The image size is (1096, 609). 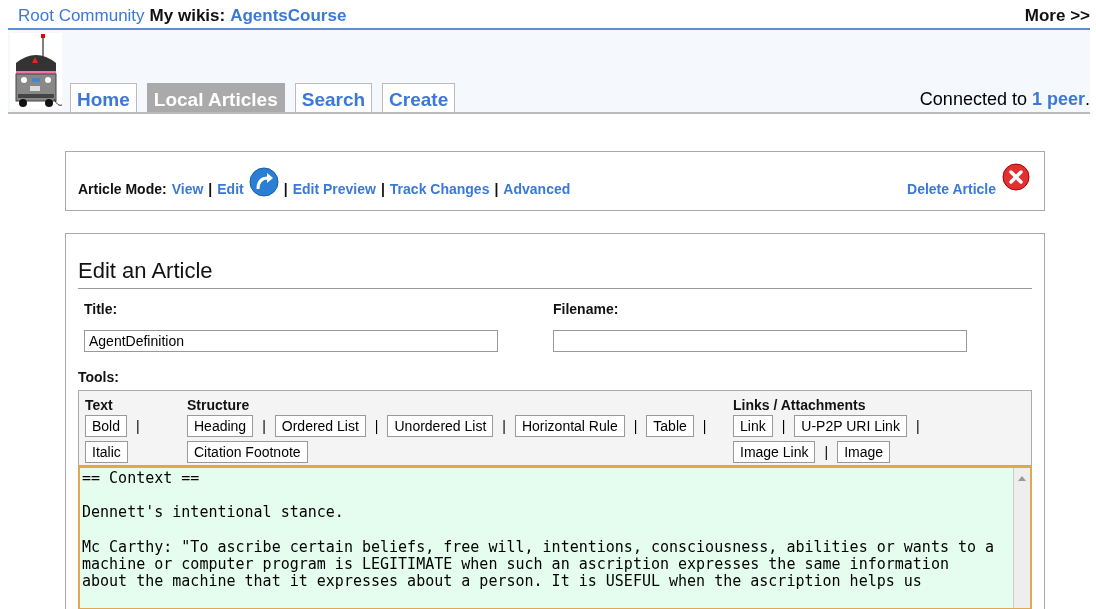 I want to click on peer-link: 1 peer, so click(x=1058, y=99).